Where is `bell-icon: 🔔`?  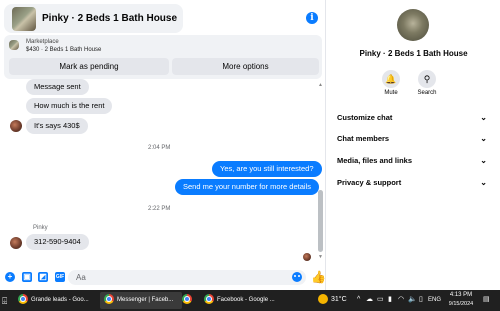 bell-icon: 🔔 is located at coordinates (391, 79).